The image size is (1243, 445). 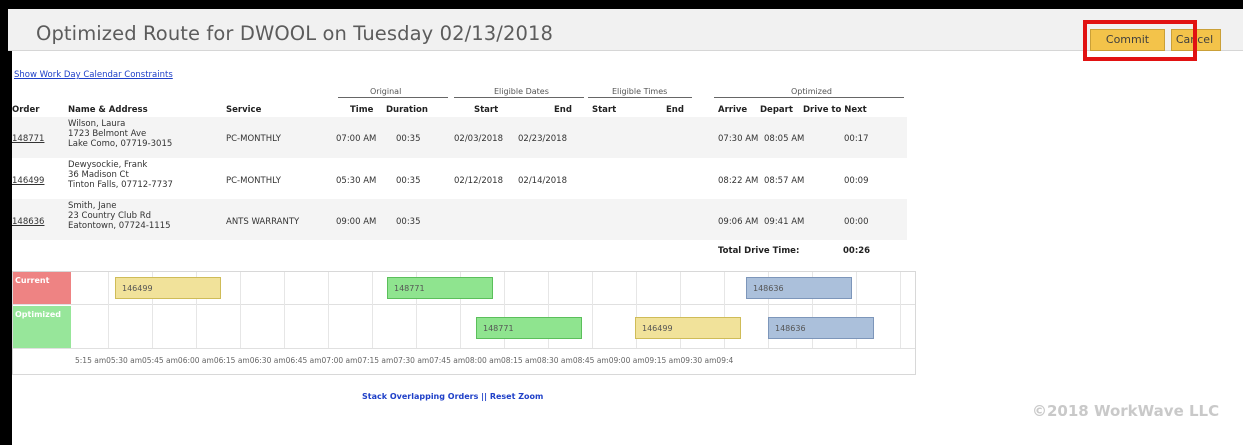 What do you see at coordinates (119, 226) in the screenshot?
I see `customer-city: Eatontown, 07724-1115` at bounding box center [119, 226].